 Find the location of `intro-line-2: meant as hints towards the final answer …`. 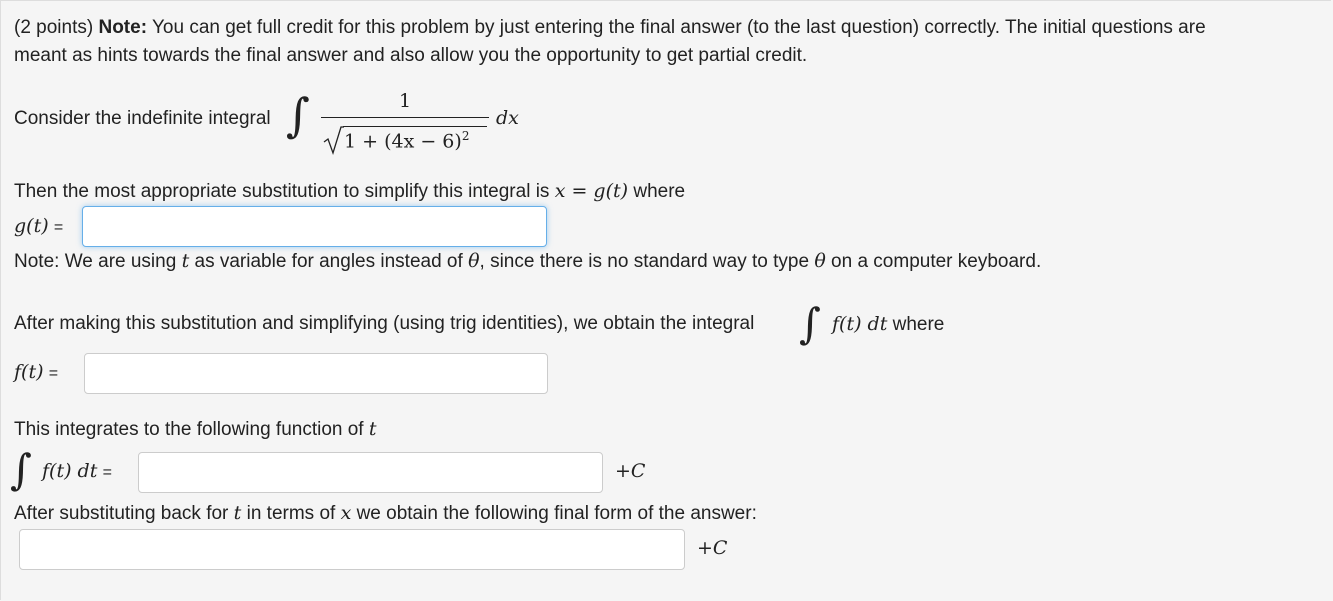

intro-line-2: meant as hints towards the final answer … is located at coordinates (411, 55).